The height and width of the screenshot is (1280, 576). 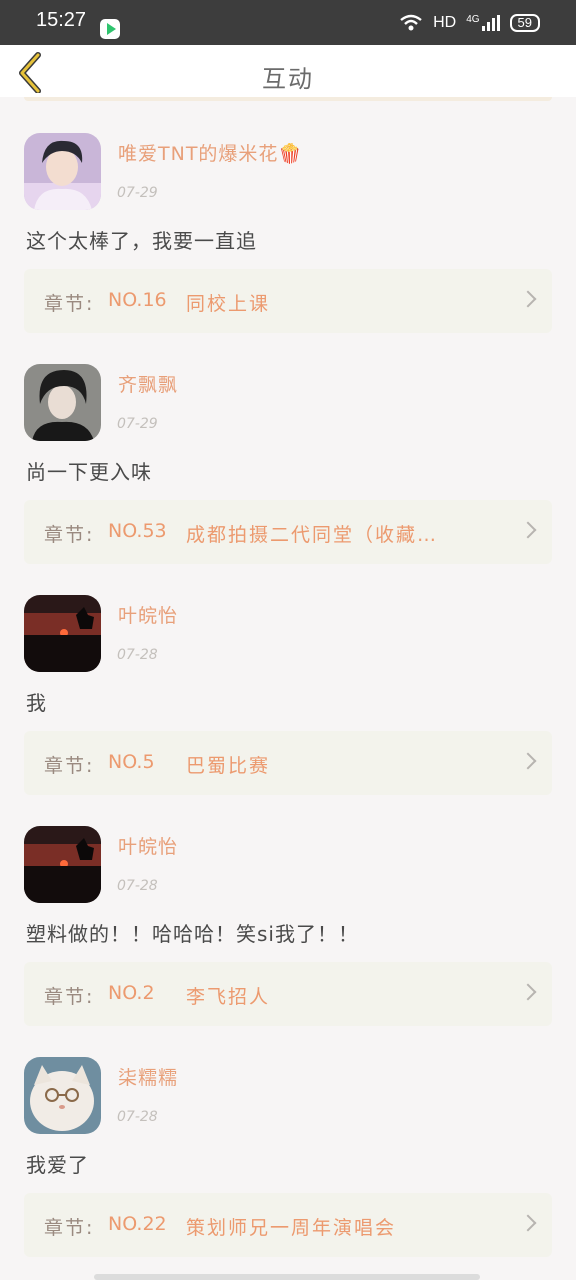 What do you see at coordinates (137, 1224) in the screenshot?
I see `chapter-number: NO.22` at bounding box center [137, 1224].